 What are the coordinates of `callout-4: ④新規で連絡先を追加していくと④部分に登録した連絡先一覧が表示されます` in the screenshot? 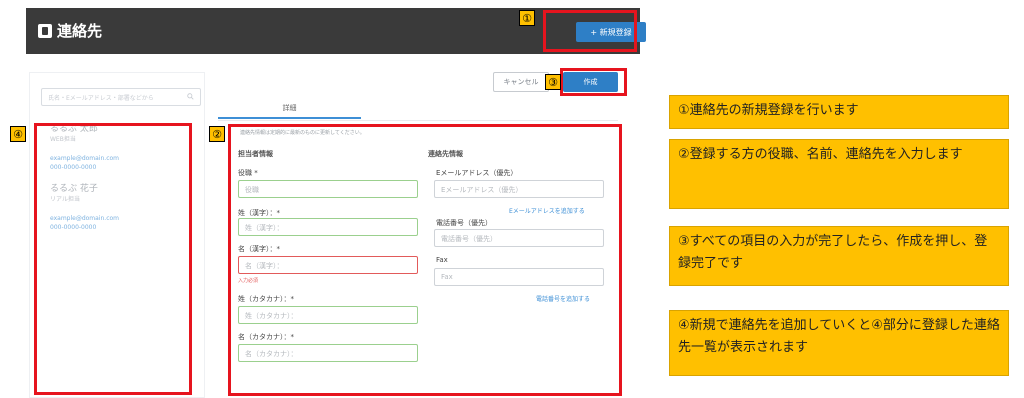 It's located at (839, 343).